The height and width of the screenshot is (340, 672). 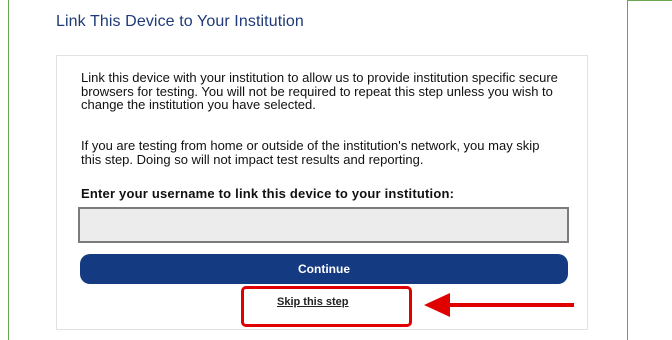 I want to click on pointer-arrow-icon, so click(x=499, y=305).